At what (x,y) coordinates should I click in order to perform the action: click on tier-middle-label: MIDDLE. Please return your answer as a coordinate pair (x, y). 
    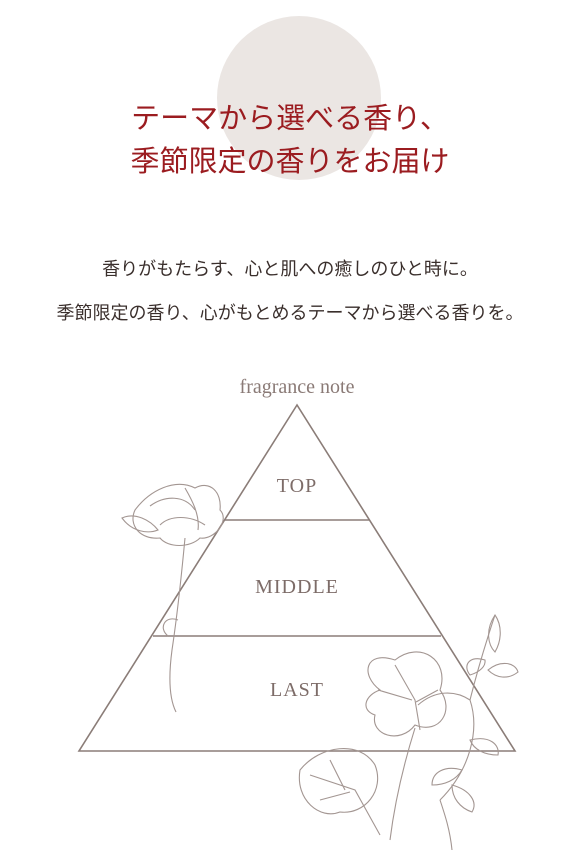
    Looking at the image, I should click on (297, 587).